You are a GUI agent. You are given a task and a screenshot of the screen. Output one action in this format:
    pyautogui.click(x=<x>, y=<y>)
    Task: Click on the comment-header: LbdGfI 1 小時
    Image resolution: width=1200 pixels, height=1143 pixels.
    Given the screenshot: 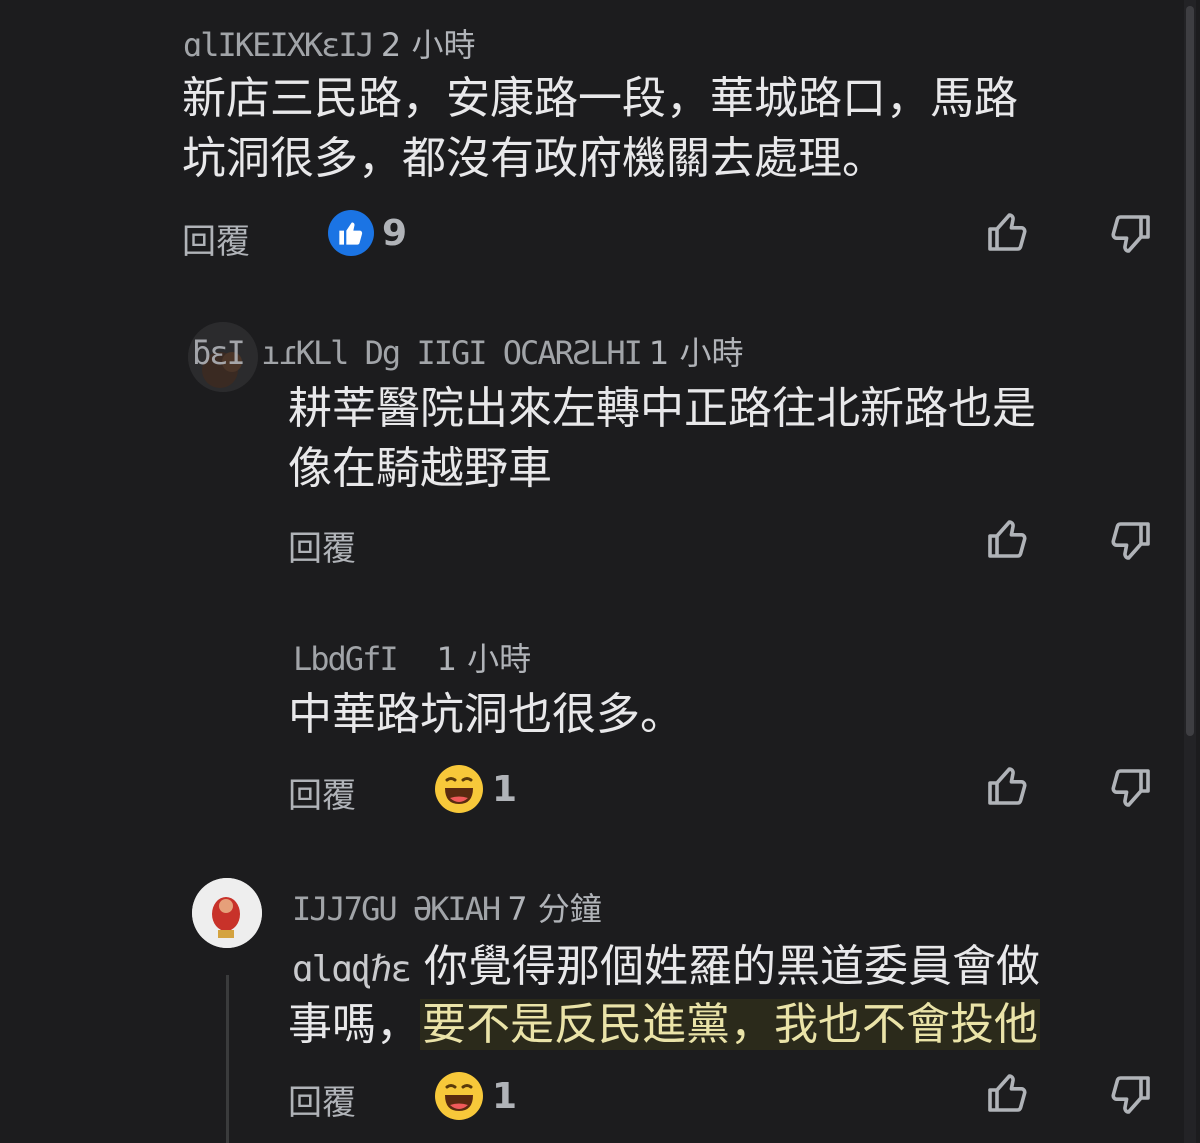 What is the action you would take?
    pyautogui.click(x=412, y=657)
    